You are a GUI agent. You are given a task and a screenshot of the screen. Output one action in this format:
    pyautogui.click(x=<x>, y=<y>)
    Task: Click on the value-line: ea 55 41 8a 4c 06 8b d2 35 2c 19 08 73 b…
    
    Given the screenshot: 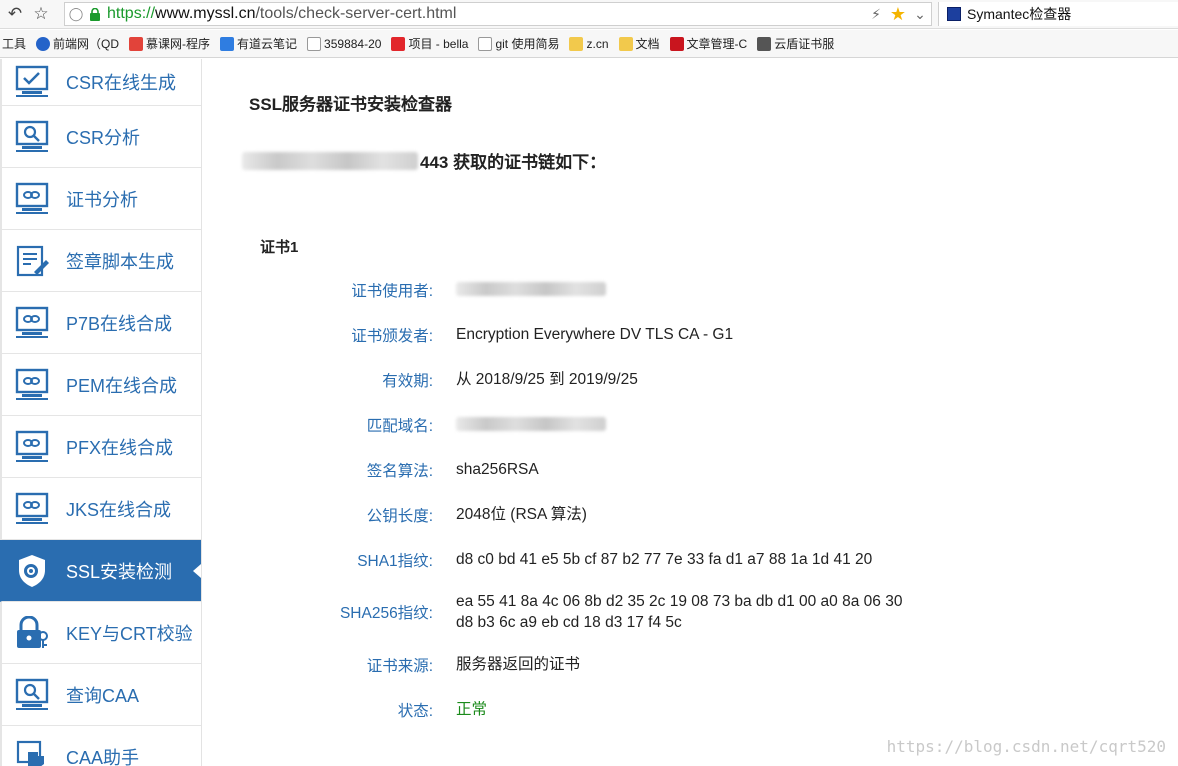 What is the action you would take?
    pyautogui.click(x=679, y=601)
    